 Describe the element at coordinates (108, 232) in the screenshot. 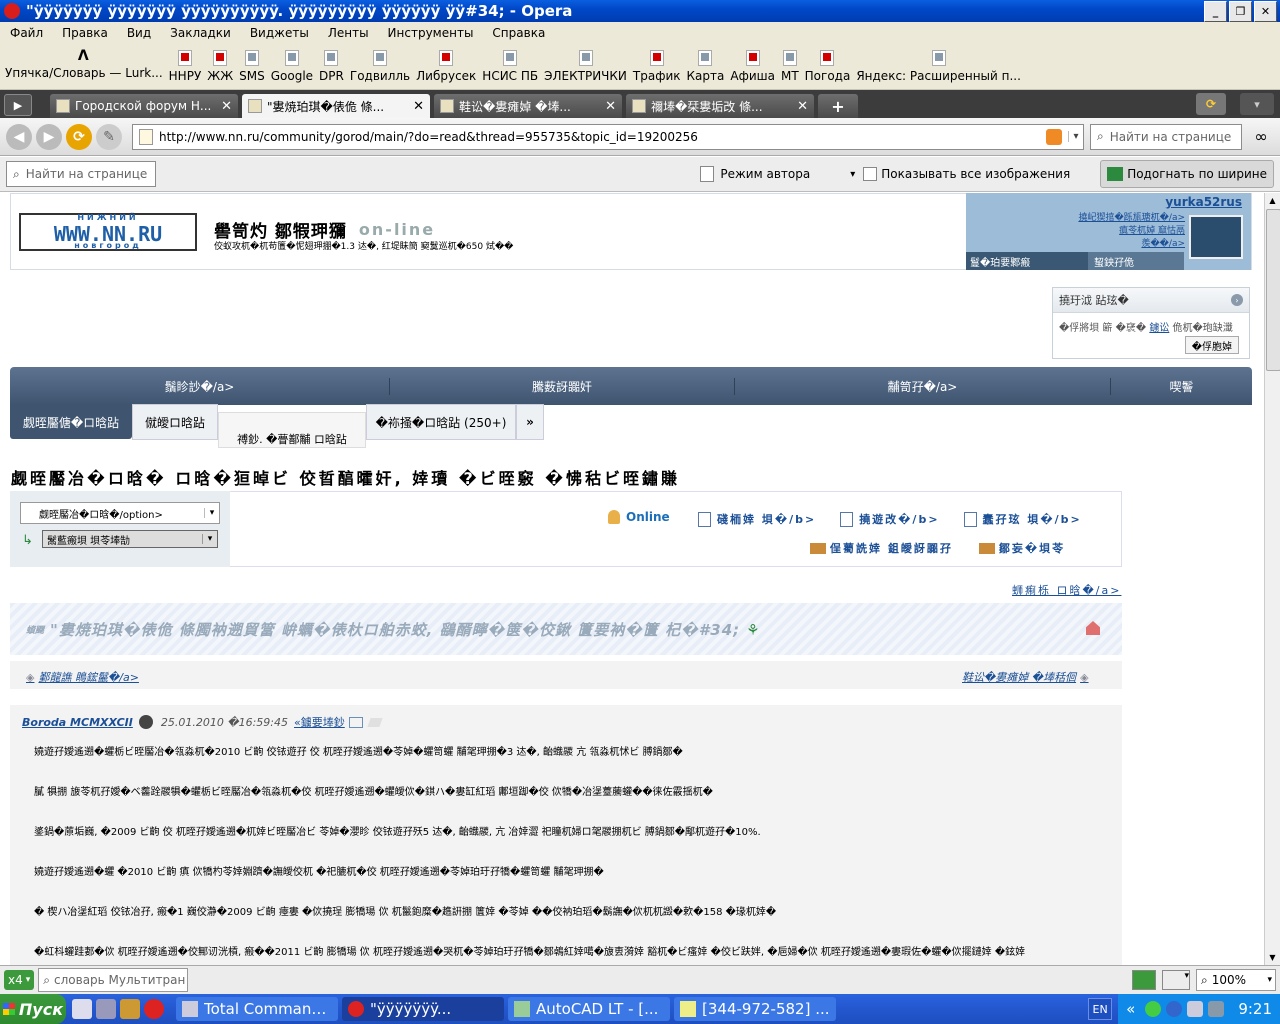

I see `site-logo: НИЖНИЙ WWW.NN.RU новгород` at that location.